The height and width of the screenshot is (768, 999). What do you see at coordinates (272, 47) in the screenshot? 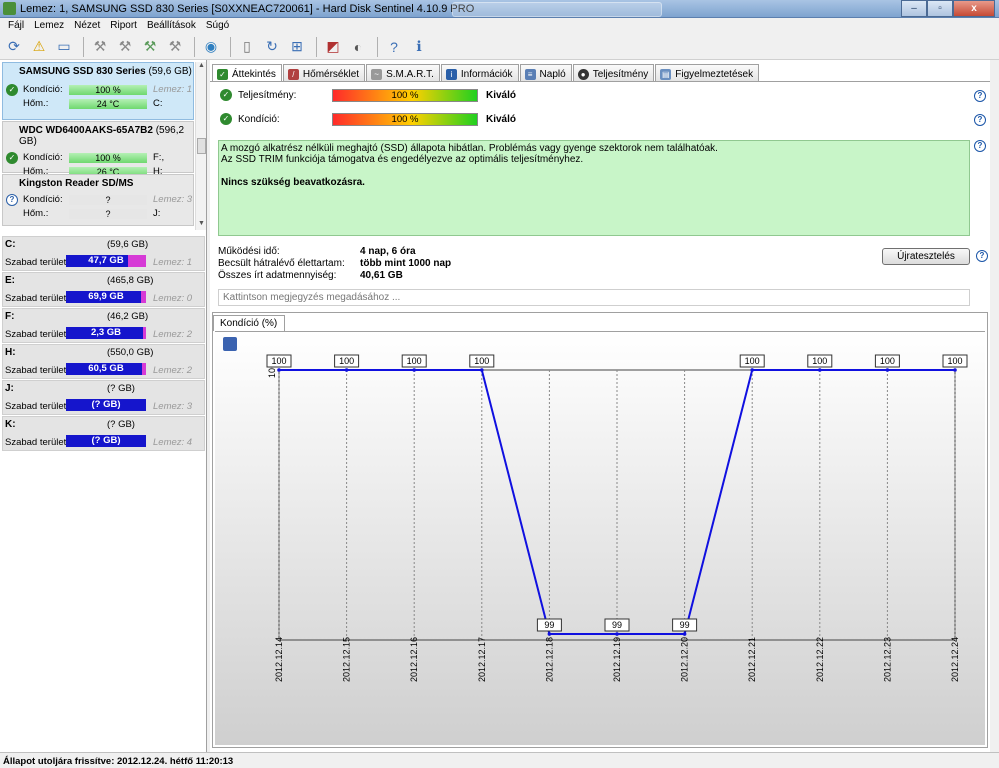
I see `sync-icon: ↻` at bounding box center [272, 47].